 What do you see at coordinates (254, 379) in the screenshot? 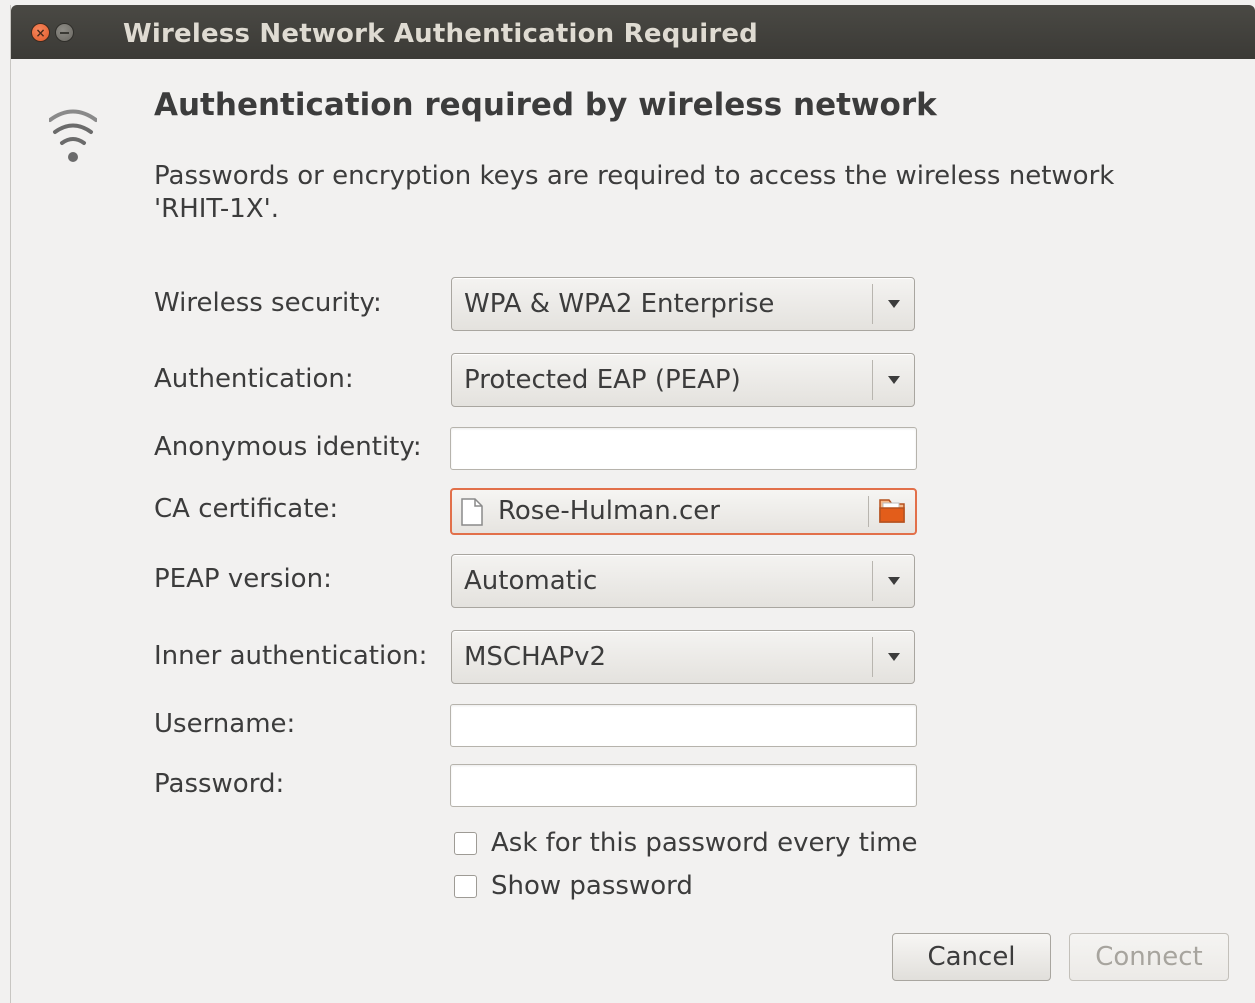
I see `authentication-label: Authentication:` at bounding box center [254, 379].